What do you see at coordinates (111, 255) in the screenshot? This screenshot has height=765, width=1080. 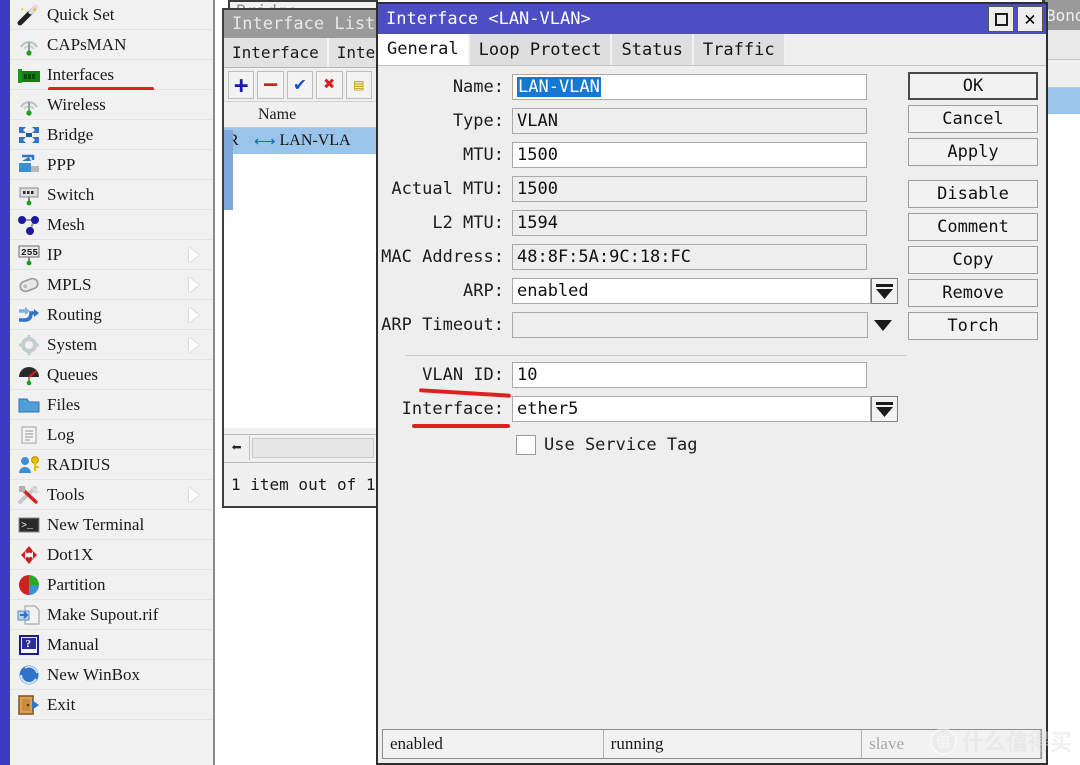 I see `sidebar-item-ip: 255 IP` at bounding box center [111, 255].